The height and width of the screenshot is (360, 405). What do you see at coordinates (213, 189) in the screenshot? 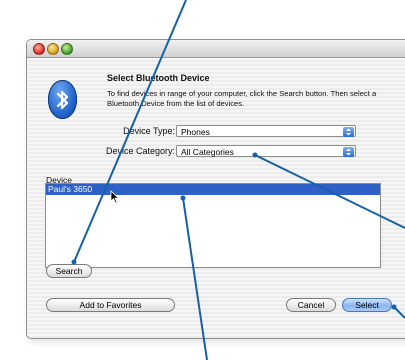
I see `device-list-item: Paul's 3650` at bounding box center [213, 189].